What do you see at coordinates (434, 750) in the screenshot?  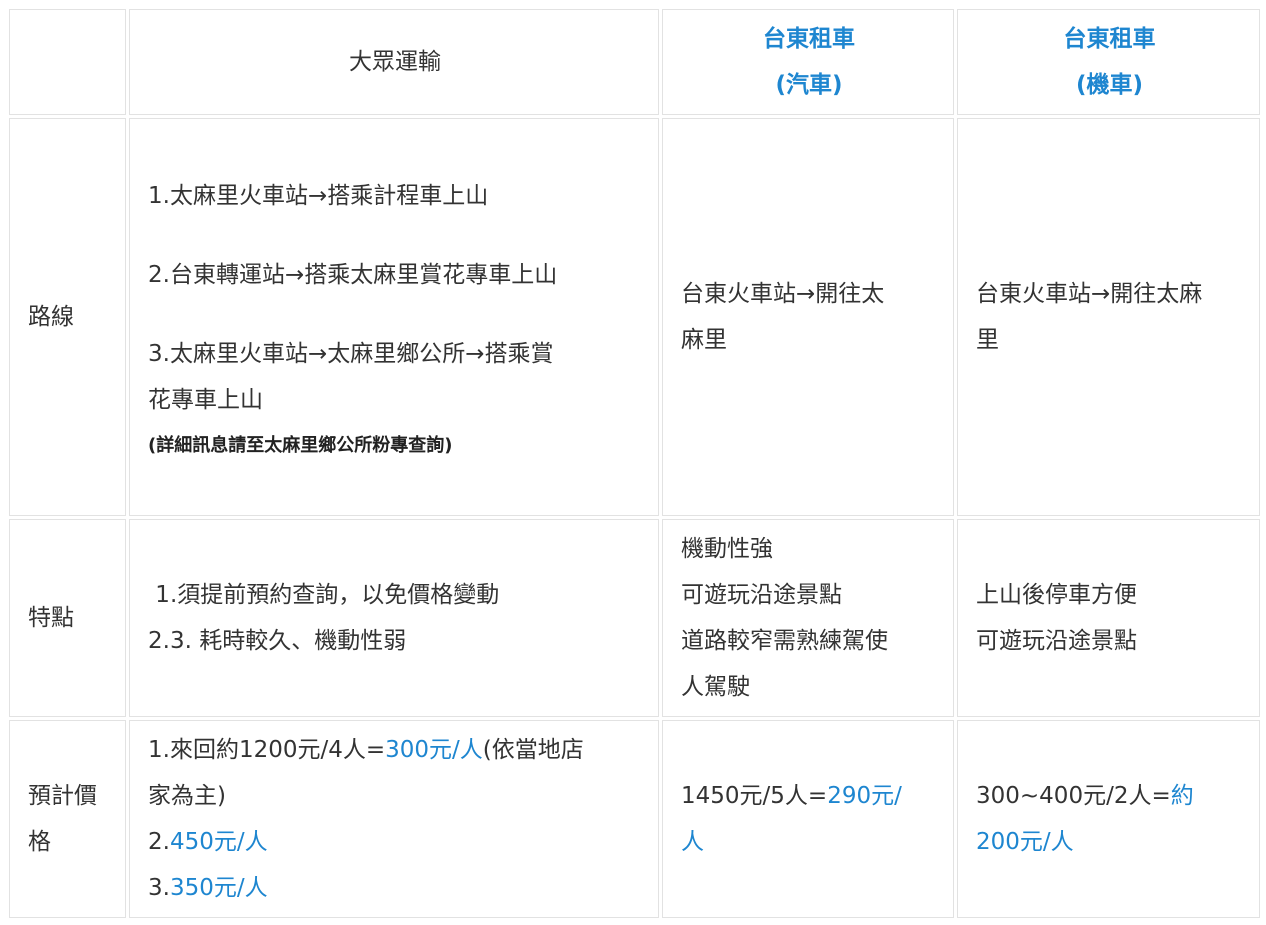 I see `price-public-1-highlight: 300元/人` at bounding box center [434, 750].